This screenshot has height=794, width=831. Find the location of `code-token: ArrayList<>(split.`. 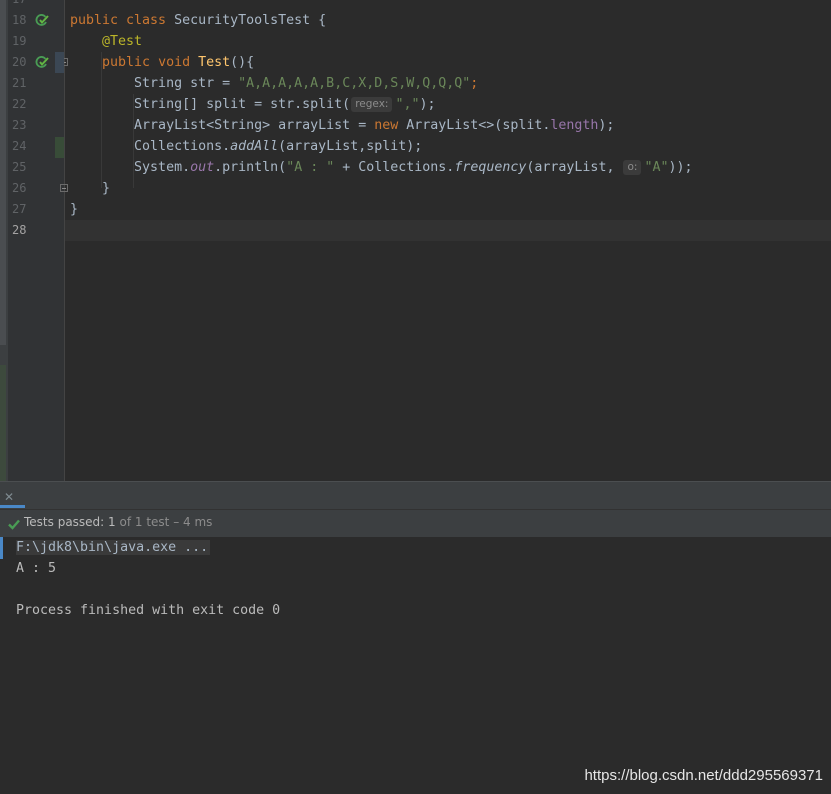

code-token: ArrayList<>(split. is located at coordinates (478, 125).